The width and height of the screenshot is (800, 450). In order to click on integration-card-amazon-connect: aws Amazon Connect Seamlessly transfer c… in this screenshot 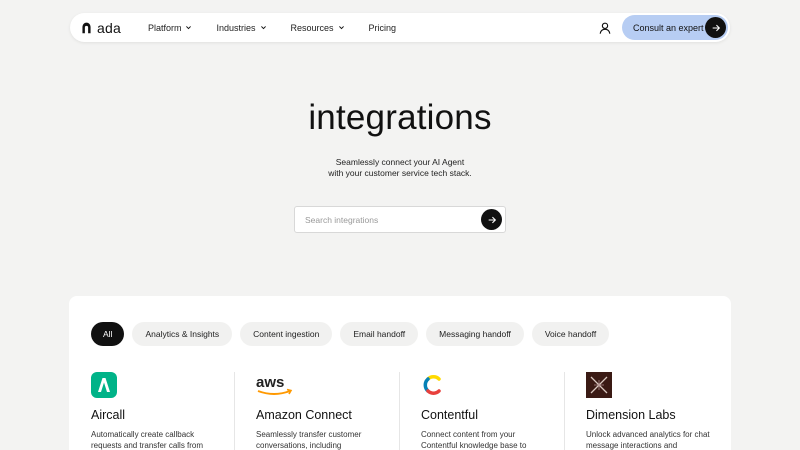, I will do `click(316, 411)`.